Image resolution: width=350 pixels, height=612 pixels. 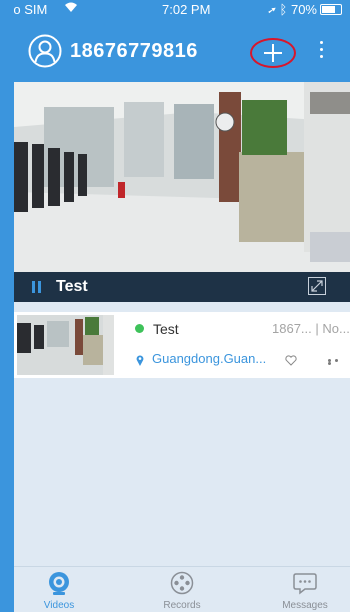 I want to click on plus-icon, so click(x=273, y=53).